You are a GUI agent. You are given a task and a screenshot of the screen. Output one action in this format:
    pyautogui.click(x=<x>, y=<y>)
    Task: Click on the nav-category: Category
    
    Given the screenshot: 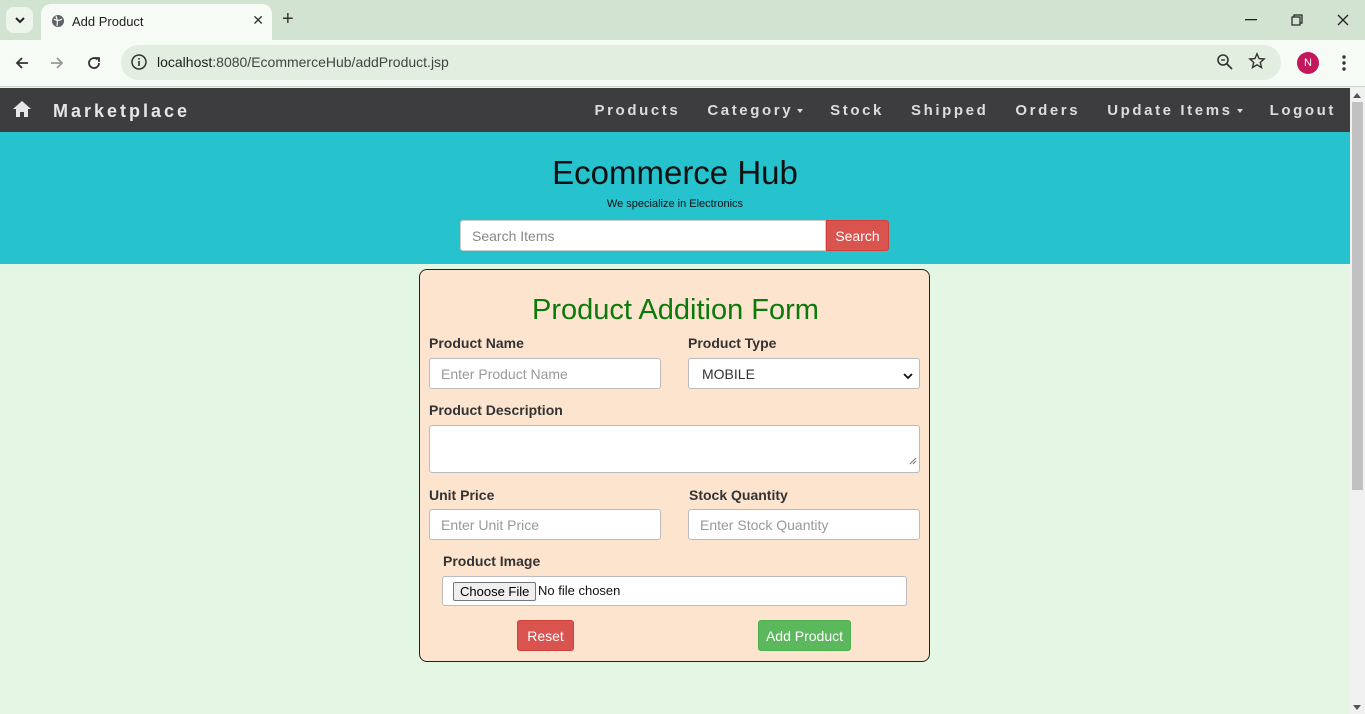 What is the action you would take?
    pyautogui.click(x=755, y=110)
    